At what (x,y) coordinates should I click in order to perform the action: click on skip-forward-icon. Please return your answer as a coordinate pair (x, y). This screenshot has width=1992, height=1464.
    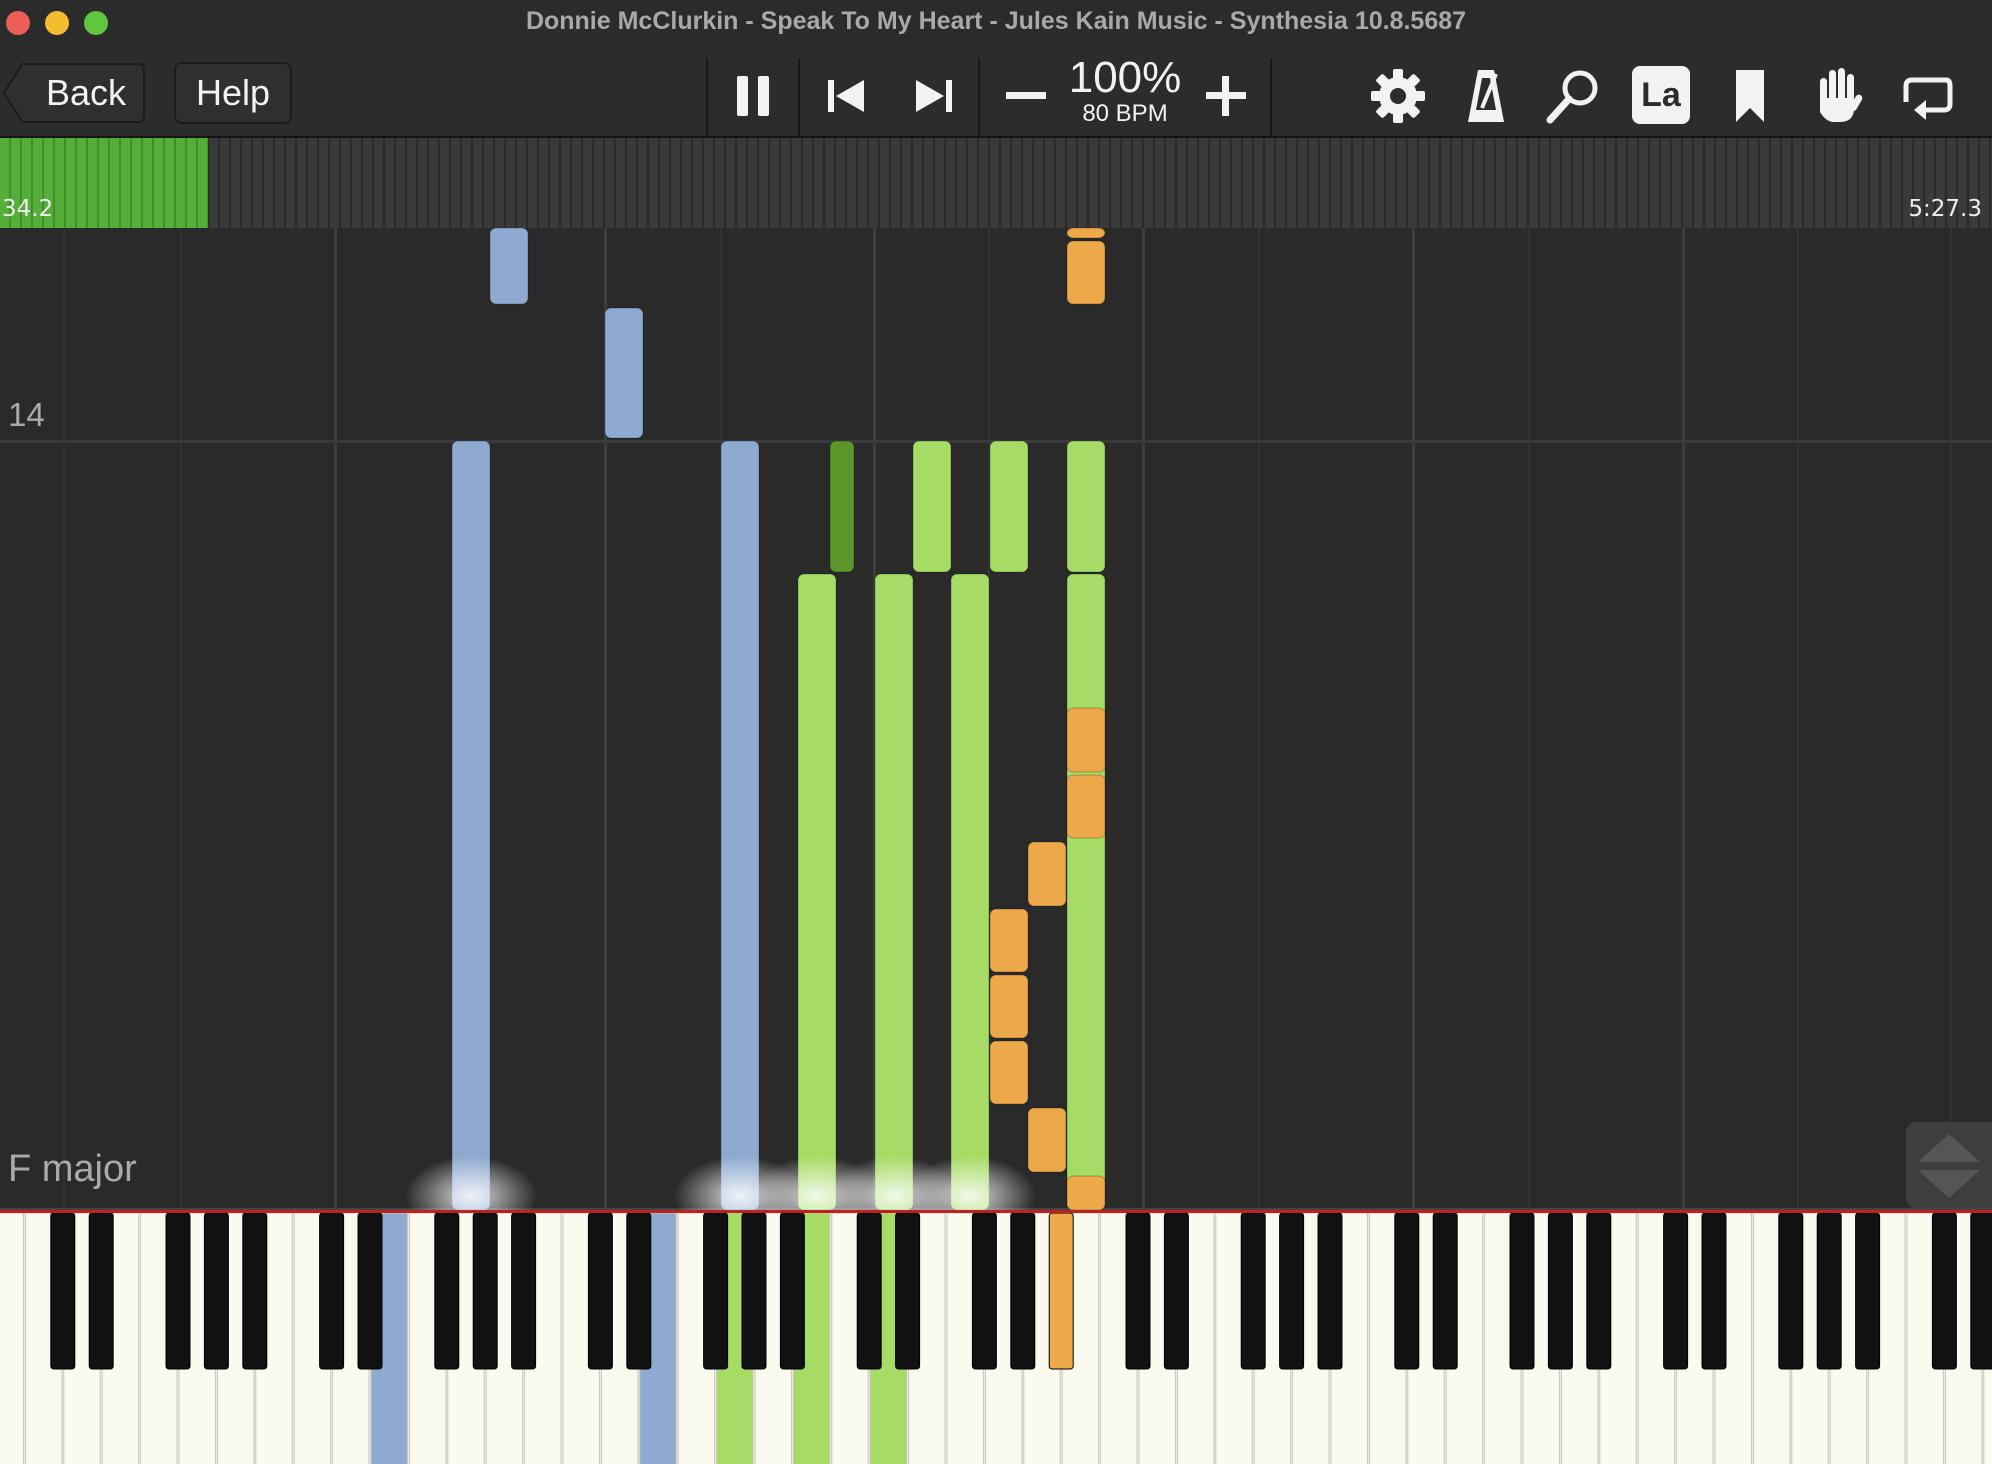
    Looking at the image, I should click on (934, 96).